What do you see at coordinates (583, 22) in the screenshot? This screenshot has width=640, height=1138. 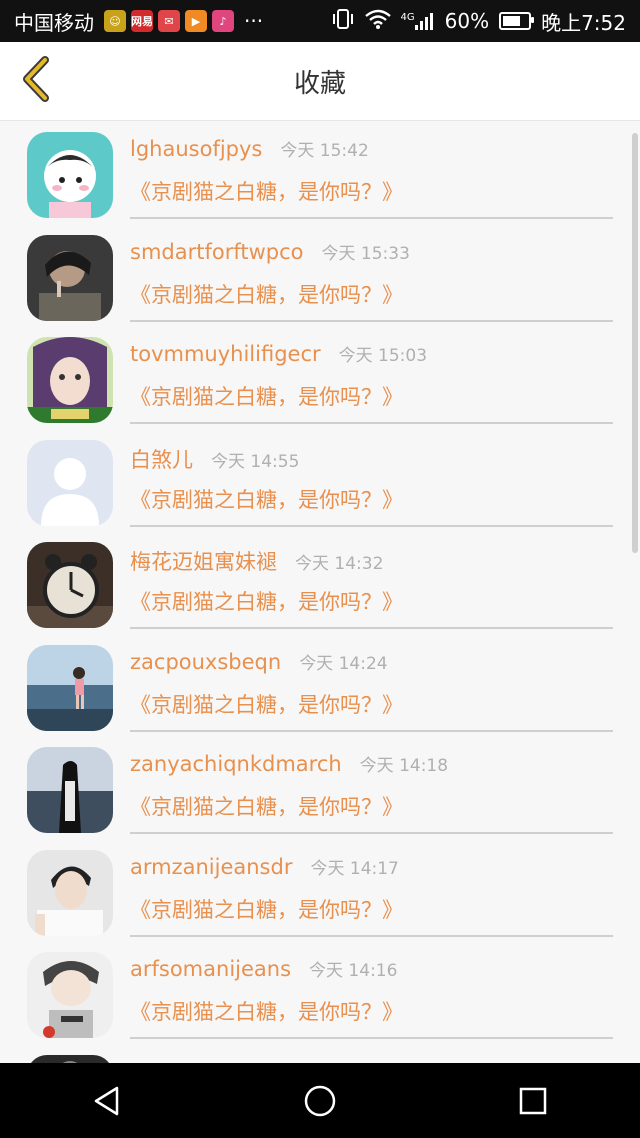 I see `clock: 晚上7:52` at bounding box center [583, 22].